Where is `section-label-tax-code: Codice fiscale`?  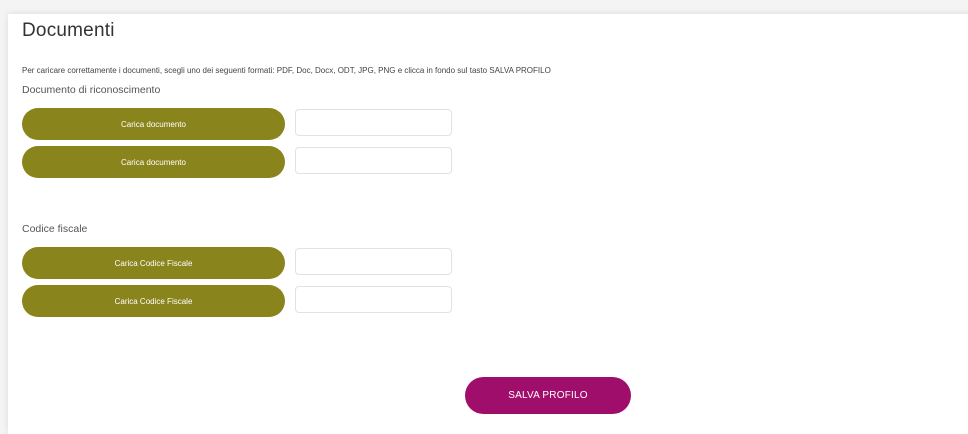 section-label-tax-code: Codice fiscale is located at coordinates (55, 229).